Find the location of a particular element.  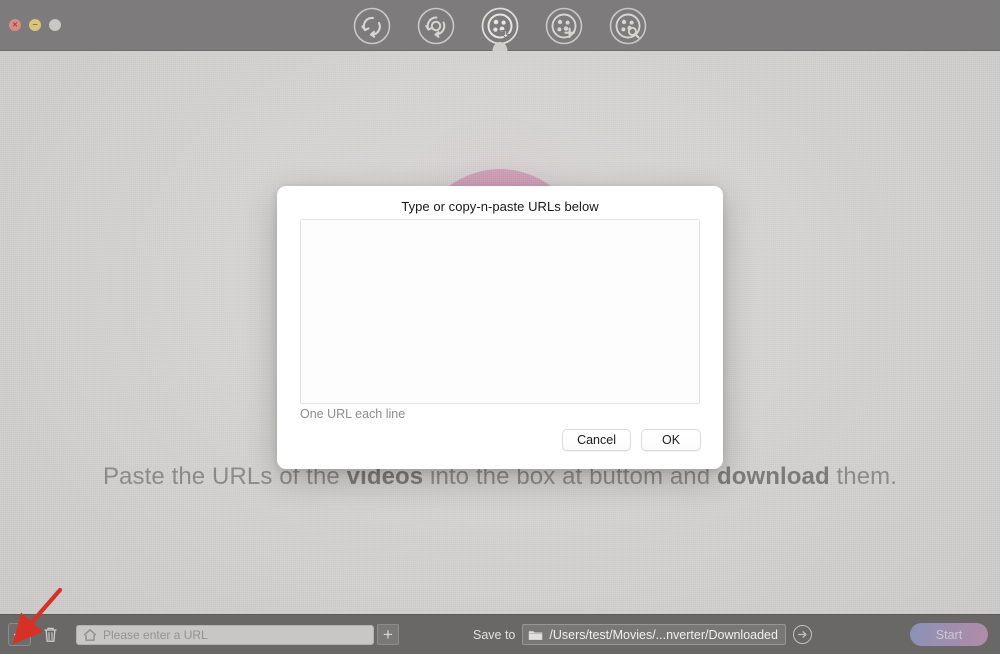

edit-icon is located at coordinates (564, 26).